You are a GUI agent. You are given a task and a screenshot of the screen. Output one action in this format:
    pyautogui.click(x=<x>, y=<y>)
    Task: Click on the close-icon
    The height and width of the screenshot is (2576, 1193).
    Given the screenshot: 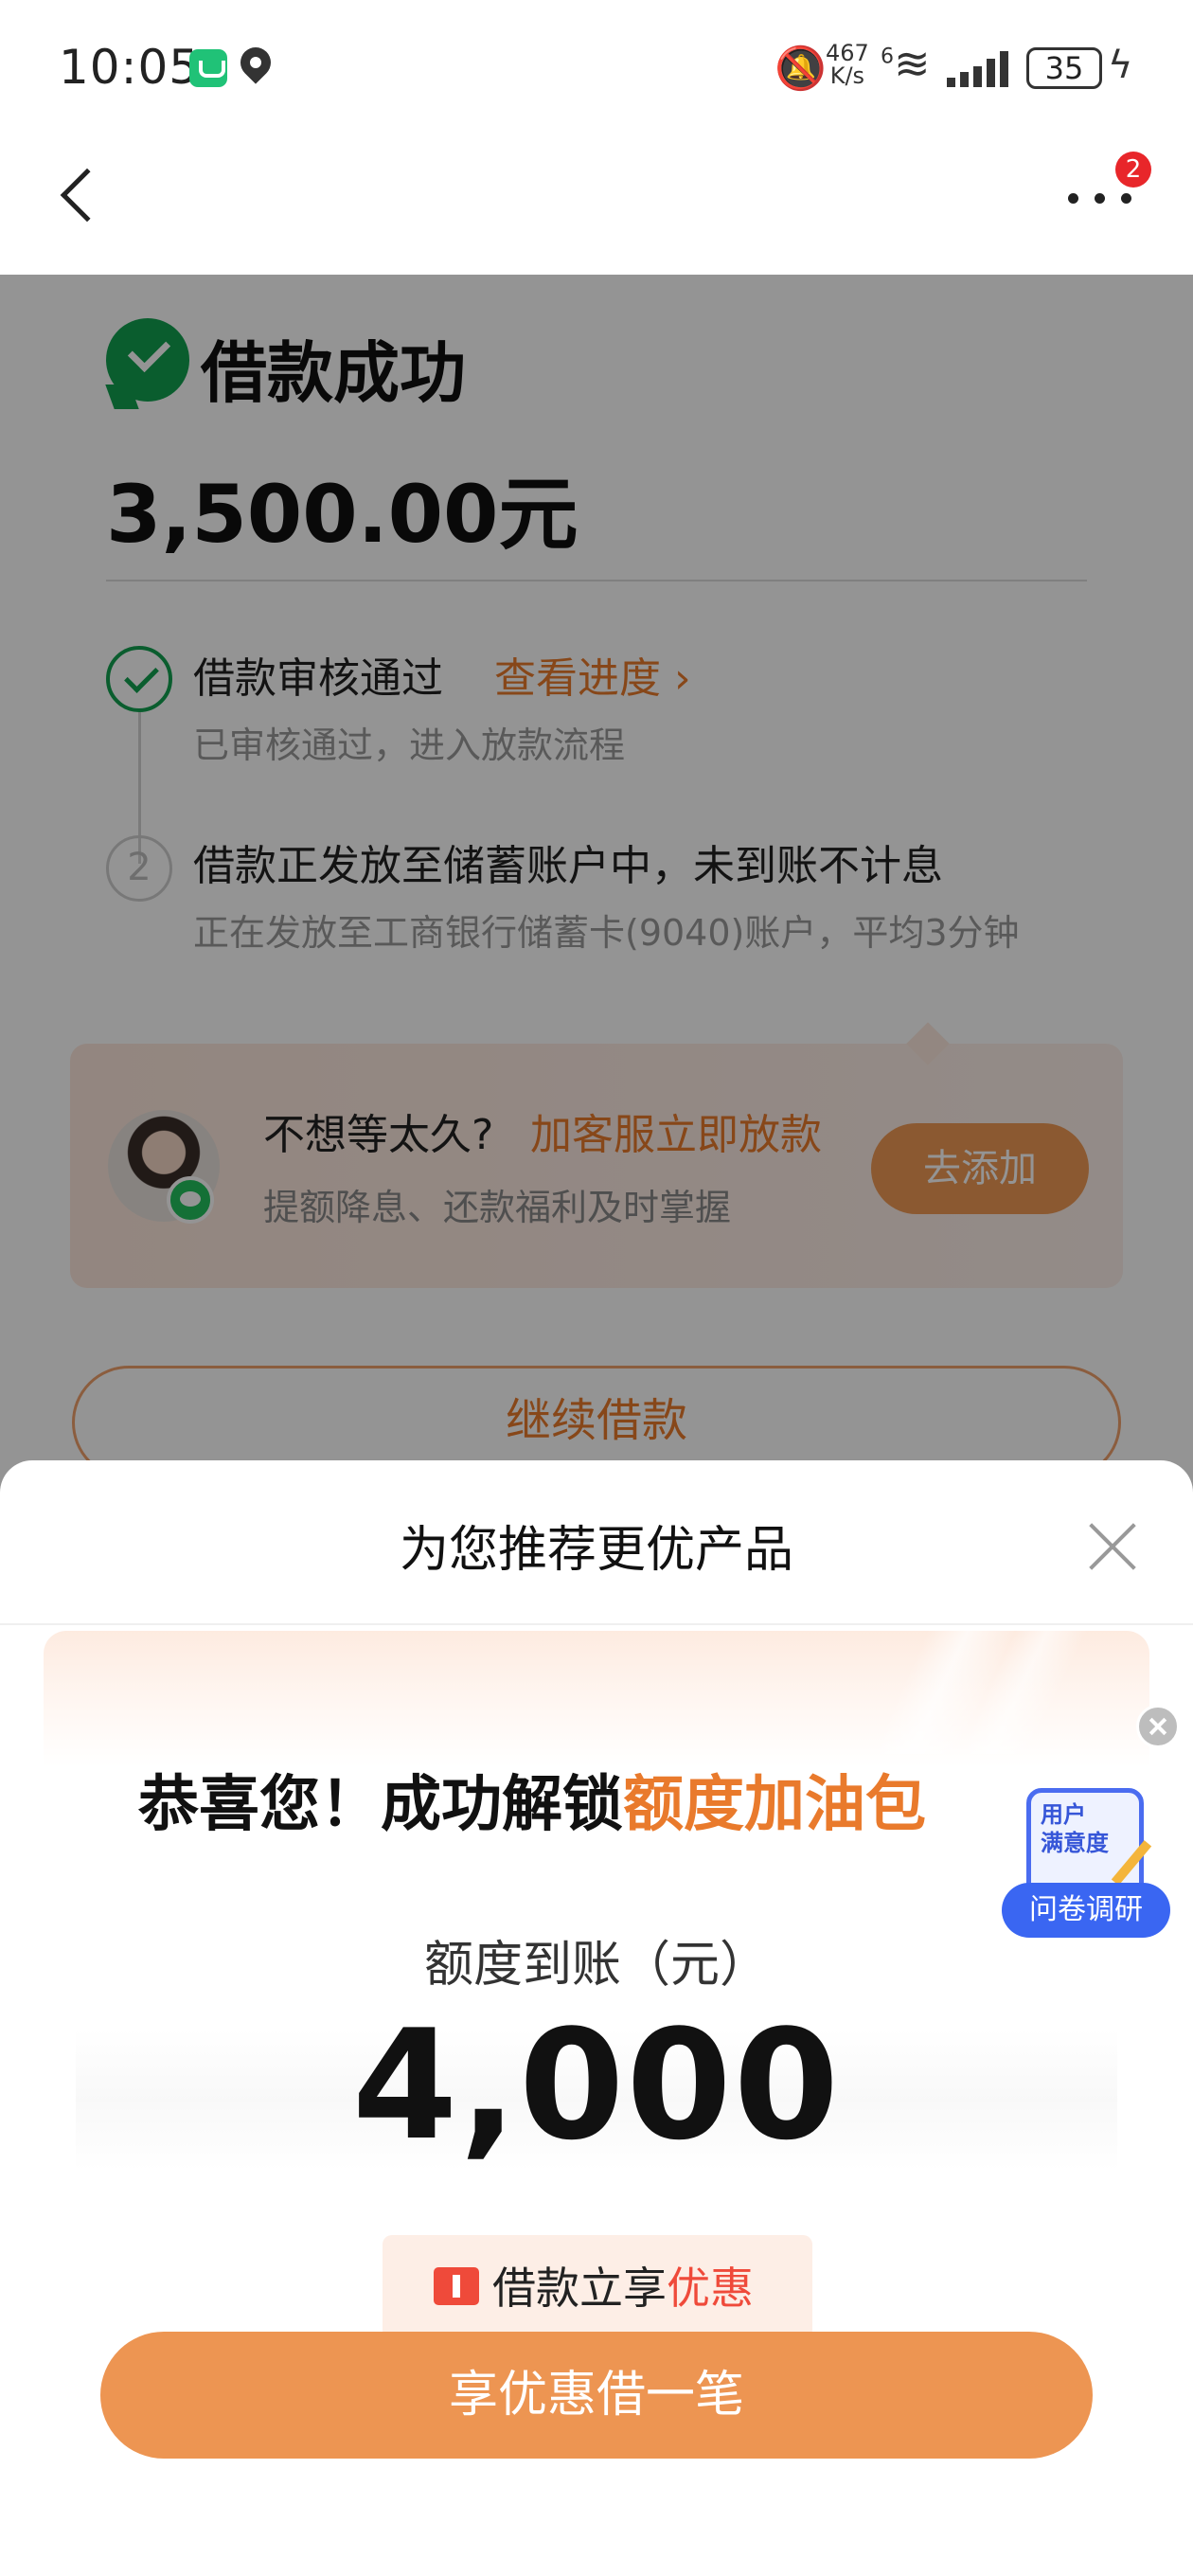 What is the action you would take?
    pyautogui.click(x=1112, y=1546)
    